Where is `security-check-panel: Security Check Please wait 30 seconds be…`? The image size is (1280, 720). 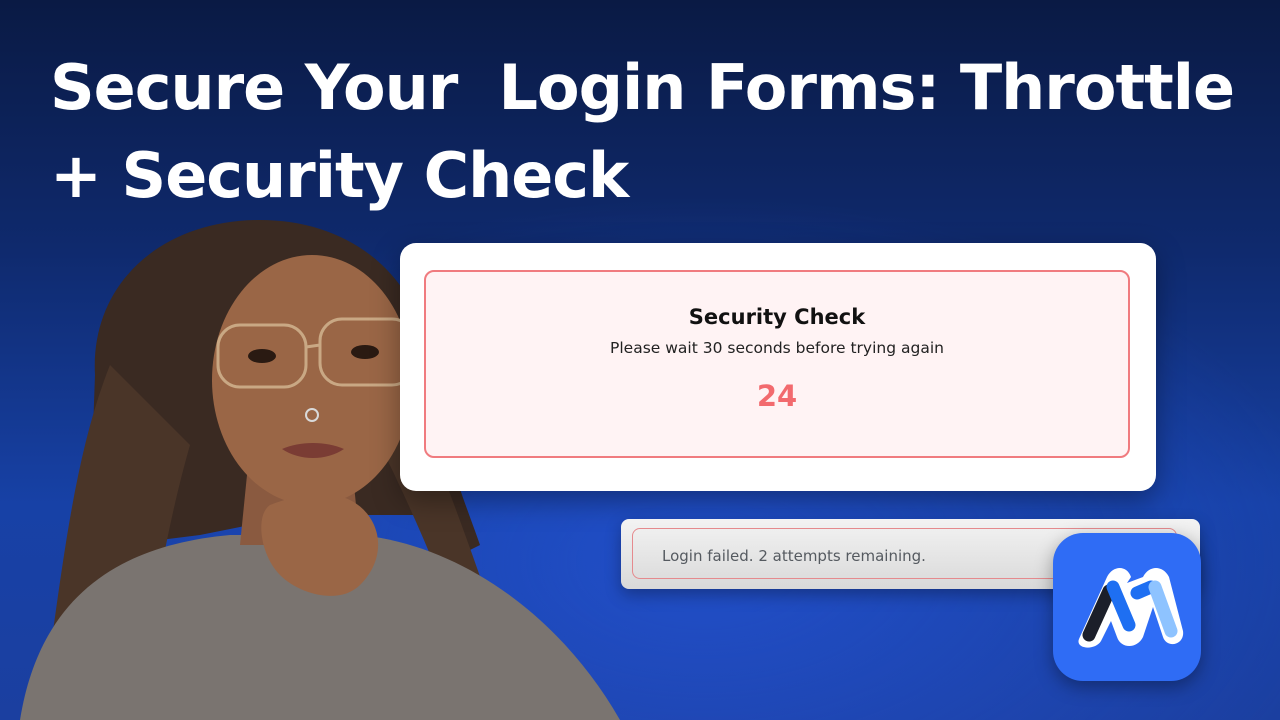
security-check-panel: Security Check Please wait 30 seconds be… is located at coordinates (777, 364).